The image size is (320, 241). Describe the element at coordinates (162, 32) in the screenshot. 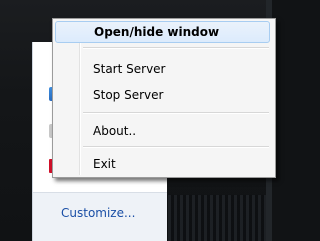

I see `menu-item-open-hide-window: Open/hide window` at that location.